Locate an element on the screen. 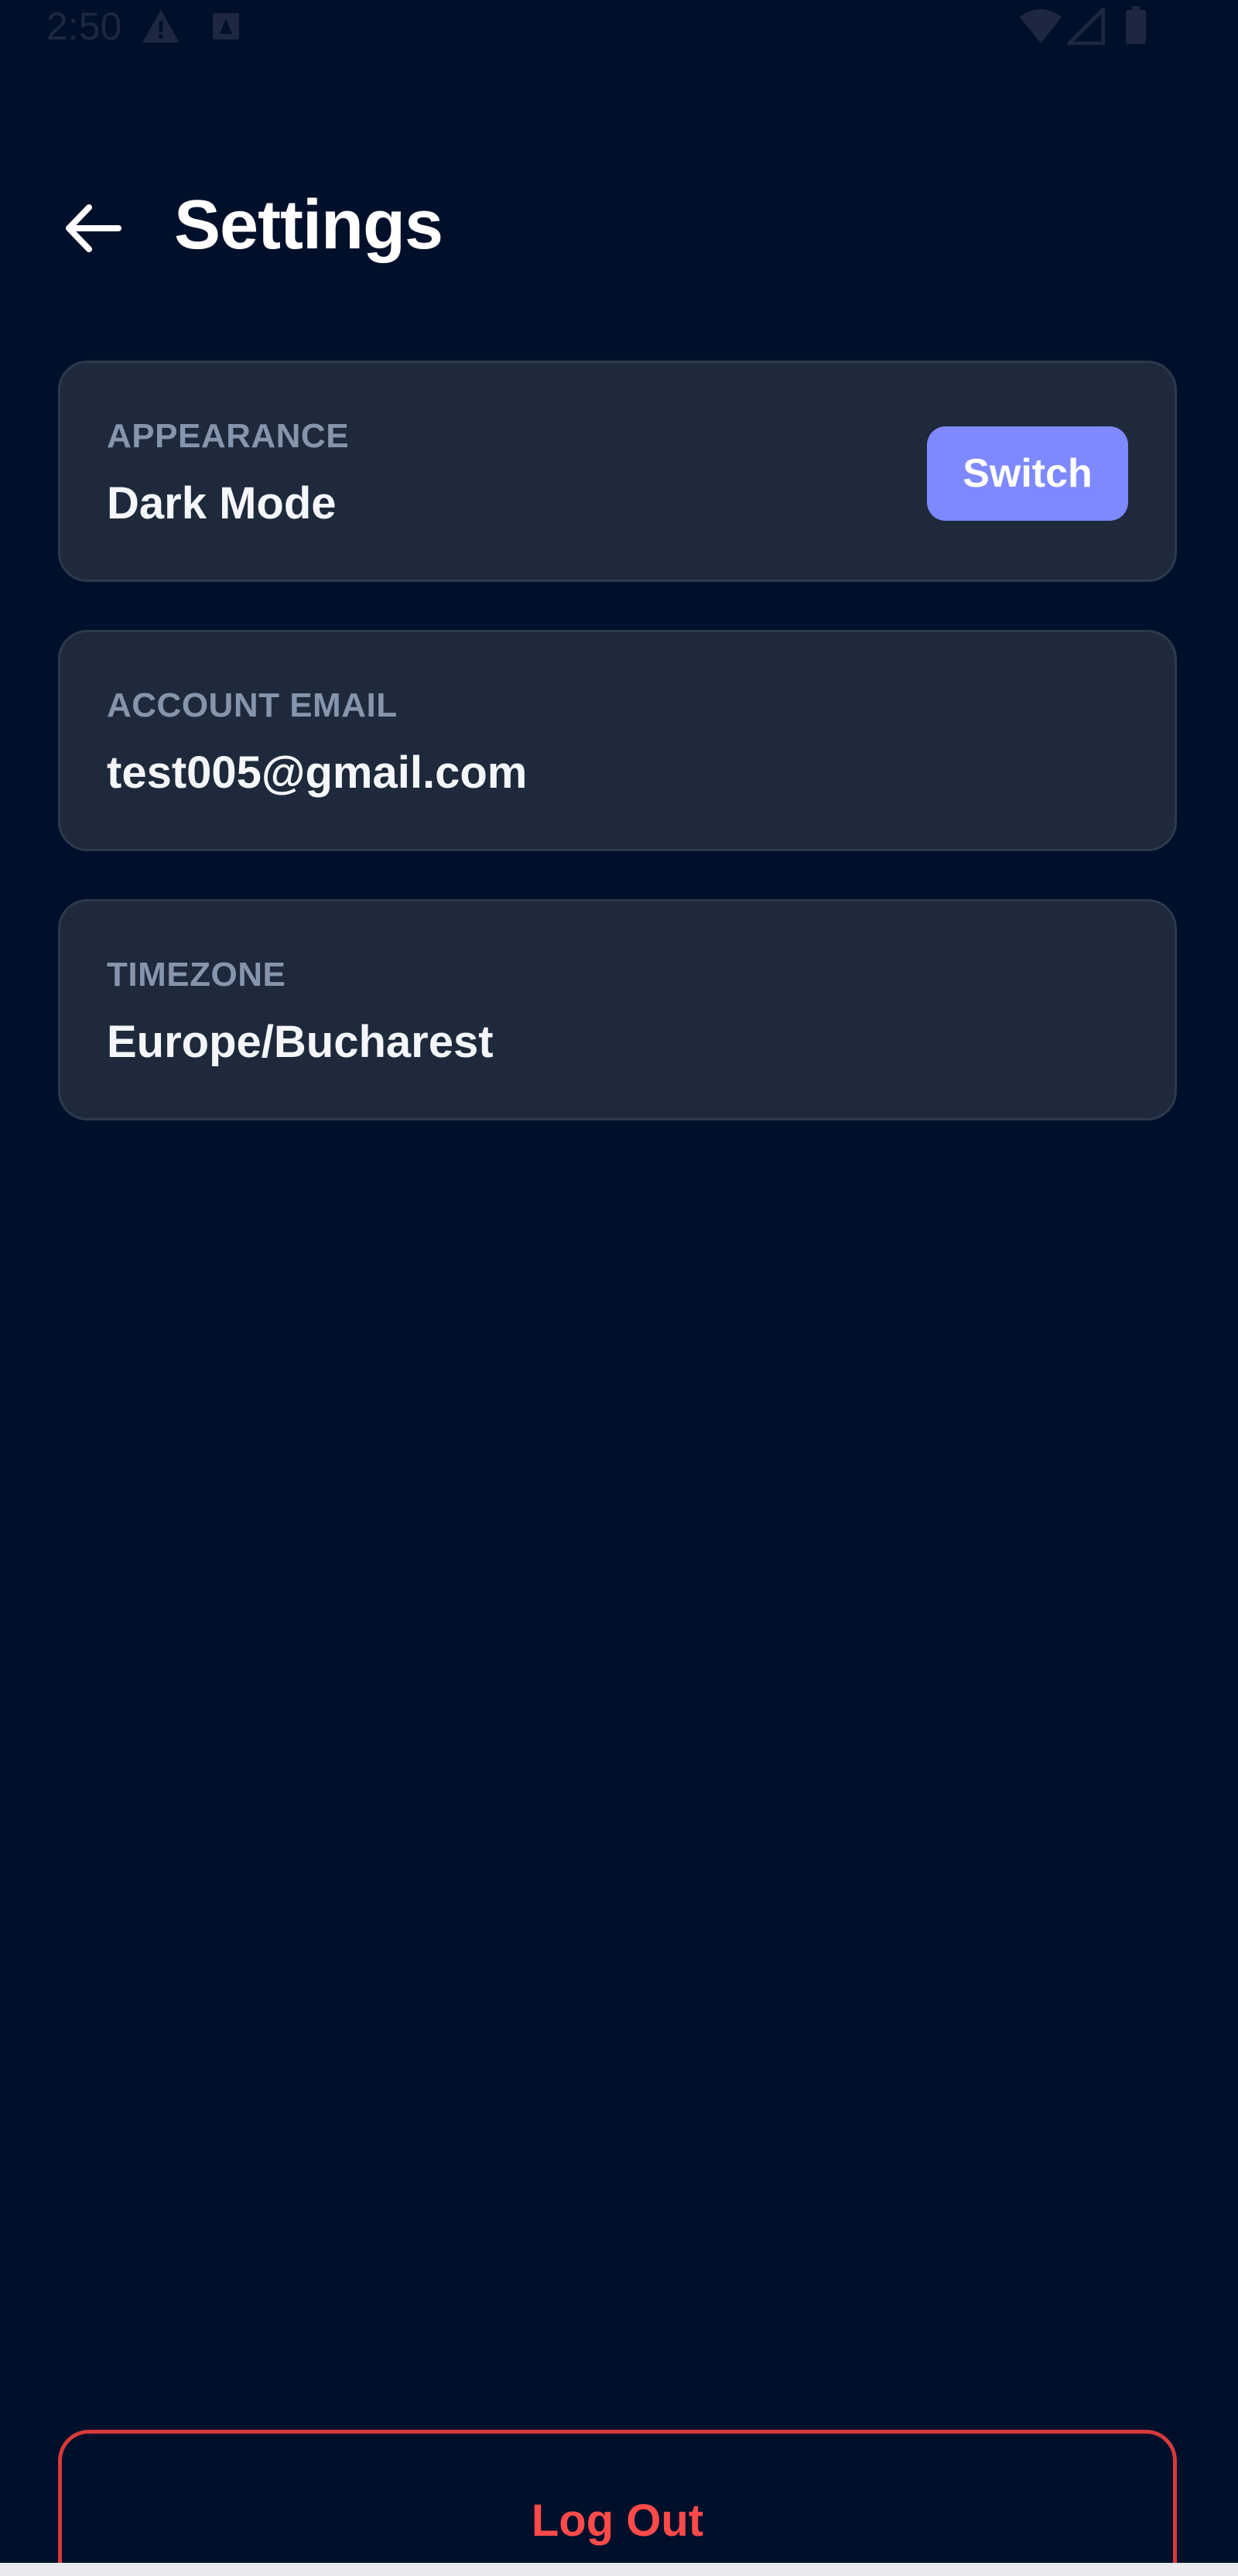 The image size is (1238, 2576). switch-theme-button: Switch is located at coordinates (1027, 474).